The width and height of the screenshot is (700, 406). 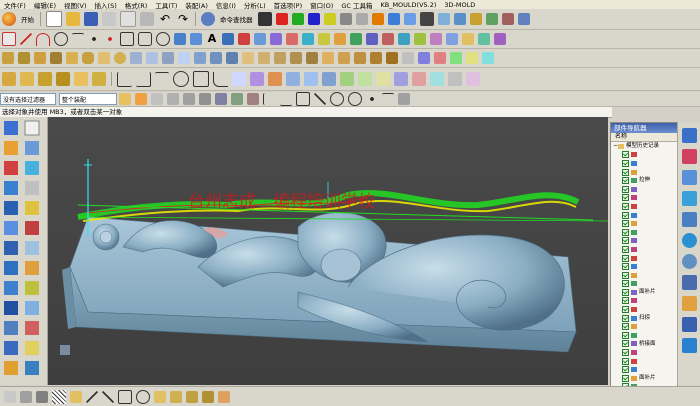 What do you see at coordinates (689, 135) in the screenshot?
I see `assembly-navigator-icon` at bounding box center [689, 135].